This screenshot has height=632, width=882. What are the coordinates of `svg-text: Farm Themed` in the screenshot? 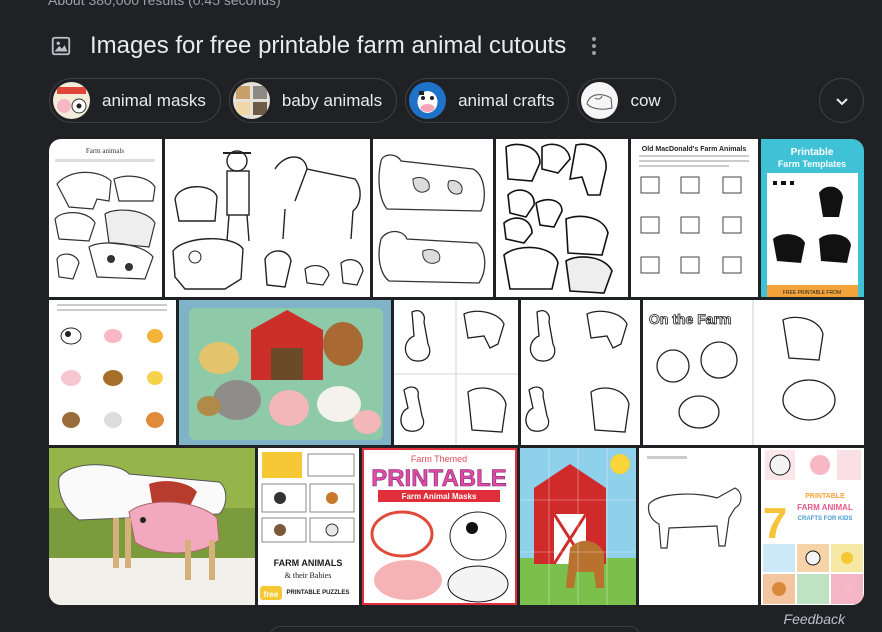 It's located at (439, 459).